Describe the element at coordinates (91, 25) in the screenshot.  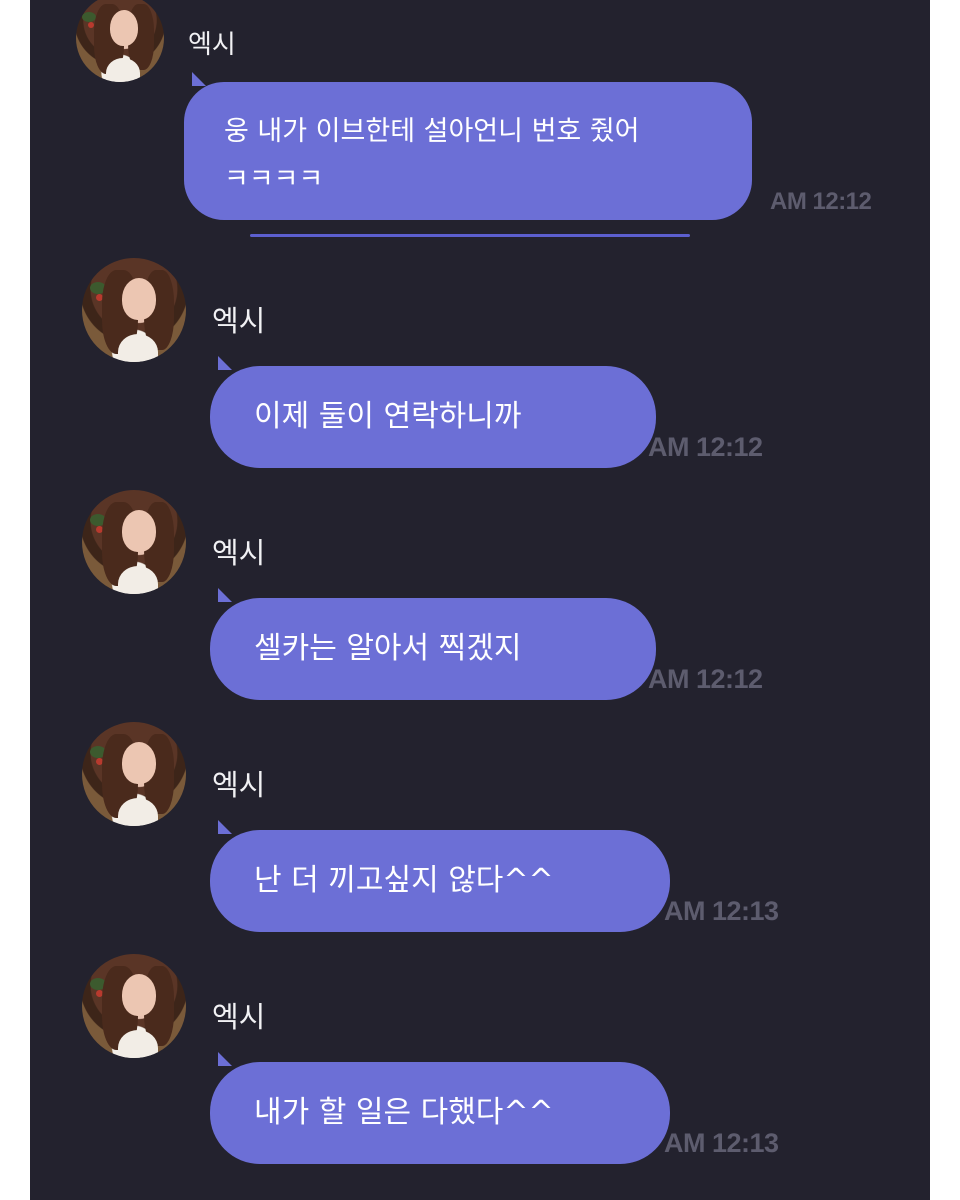
I see `avatar-ornament` at that location.